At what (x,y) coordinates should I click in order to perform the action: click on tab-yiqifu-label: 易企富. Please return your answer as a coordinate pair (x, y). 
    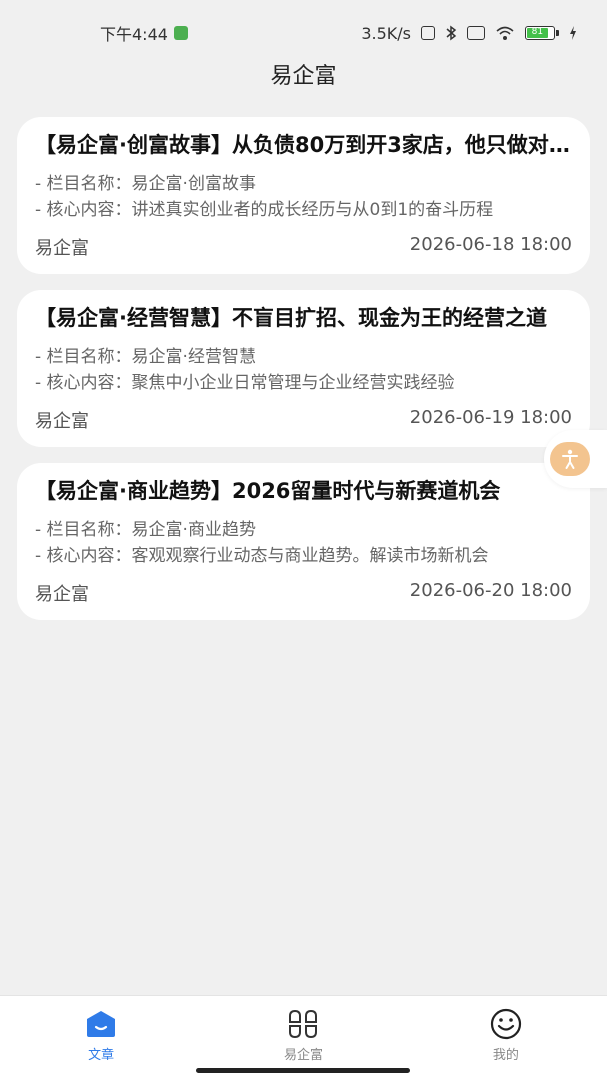
    Looking at the image, I should click on (303, 1055).